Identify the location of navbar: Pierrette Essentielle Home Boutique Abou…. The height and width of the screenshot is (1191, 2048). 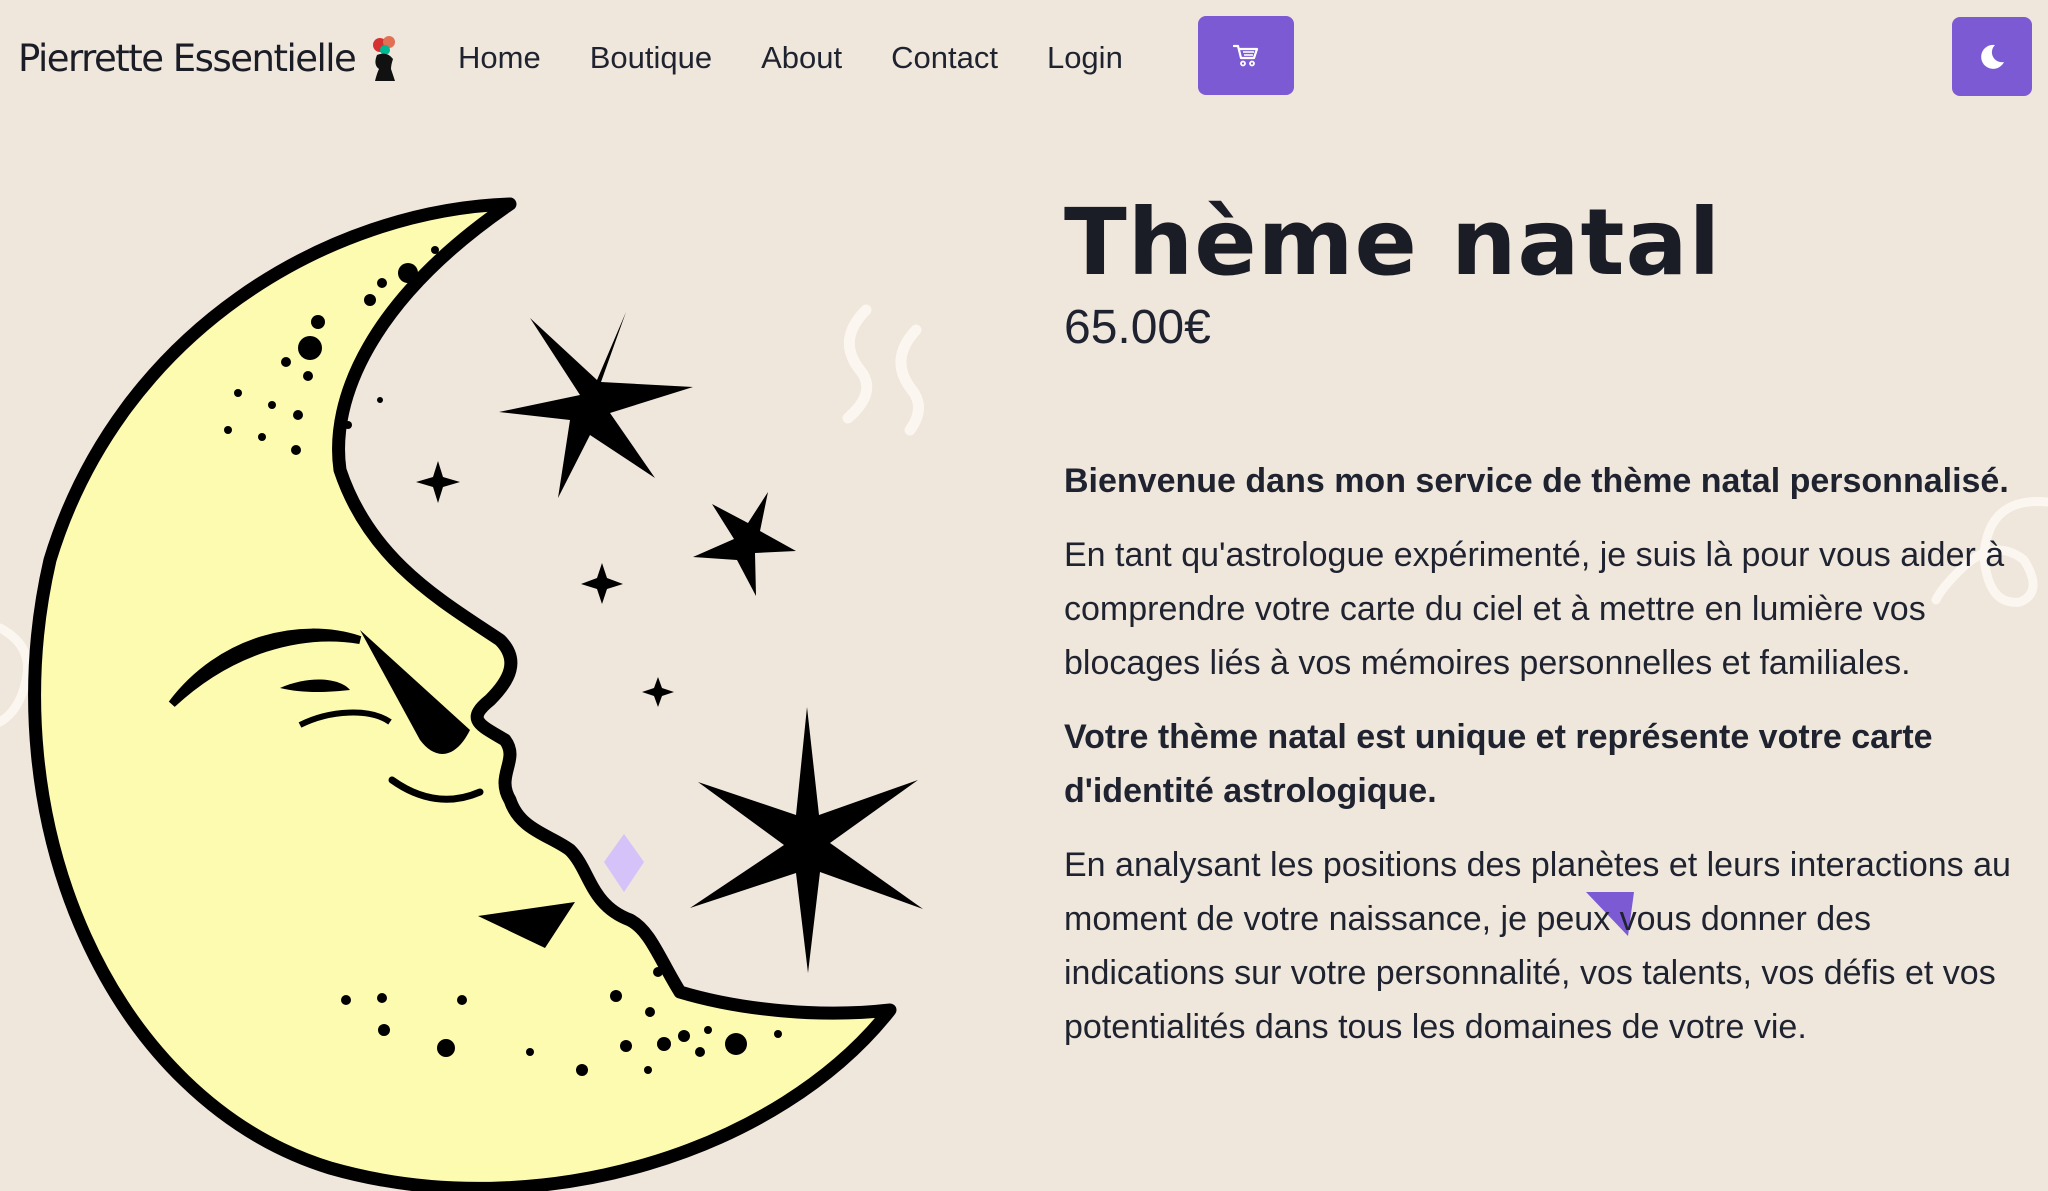
(1024, 59).